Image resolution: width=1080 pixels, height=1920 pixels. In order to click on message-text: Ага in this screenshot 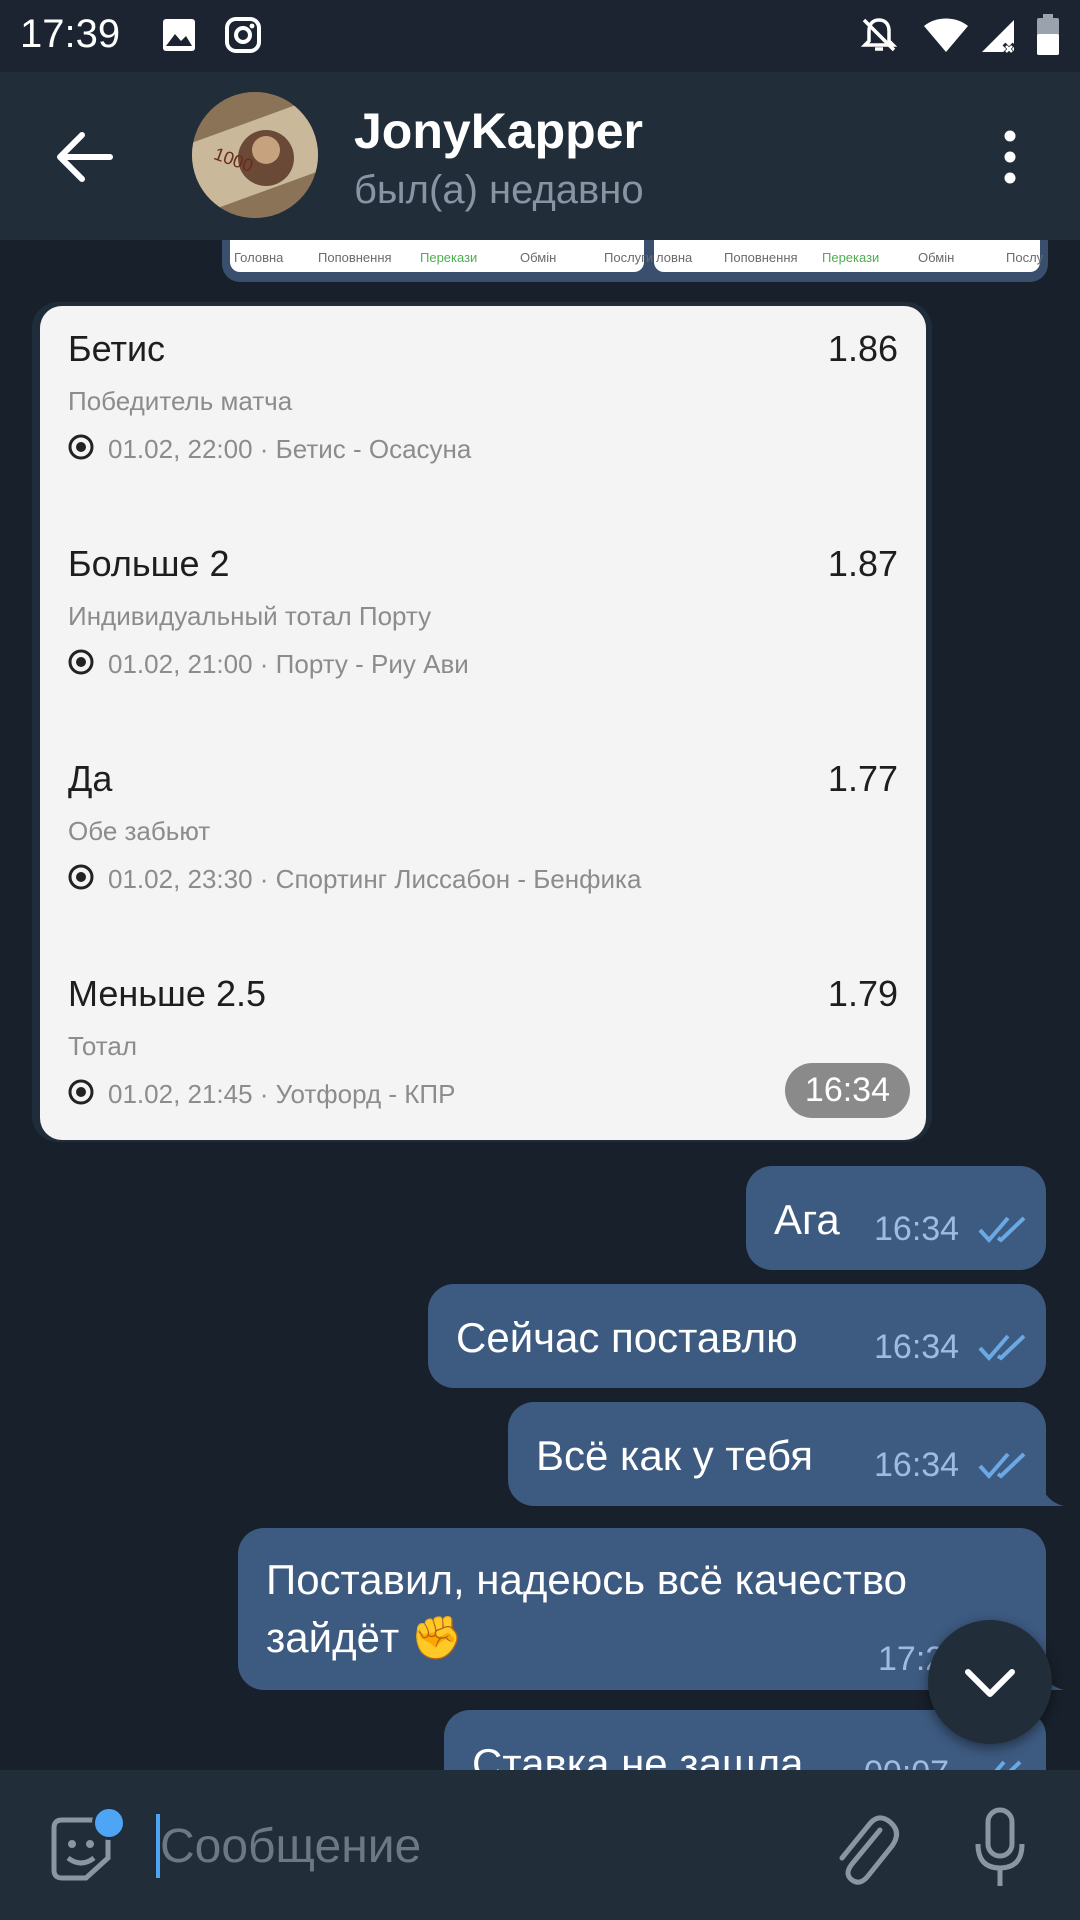, I will do `click(807, 1219)`.